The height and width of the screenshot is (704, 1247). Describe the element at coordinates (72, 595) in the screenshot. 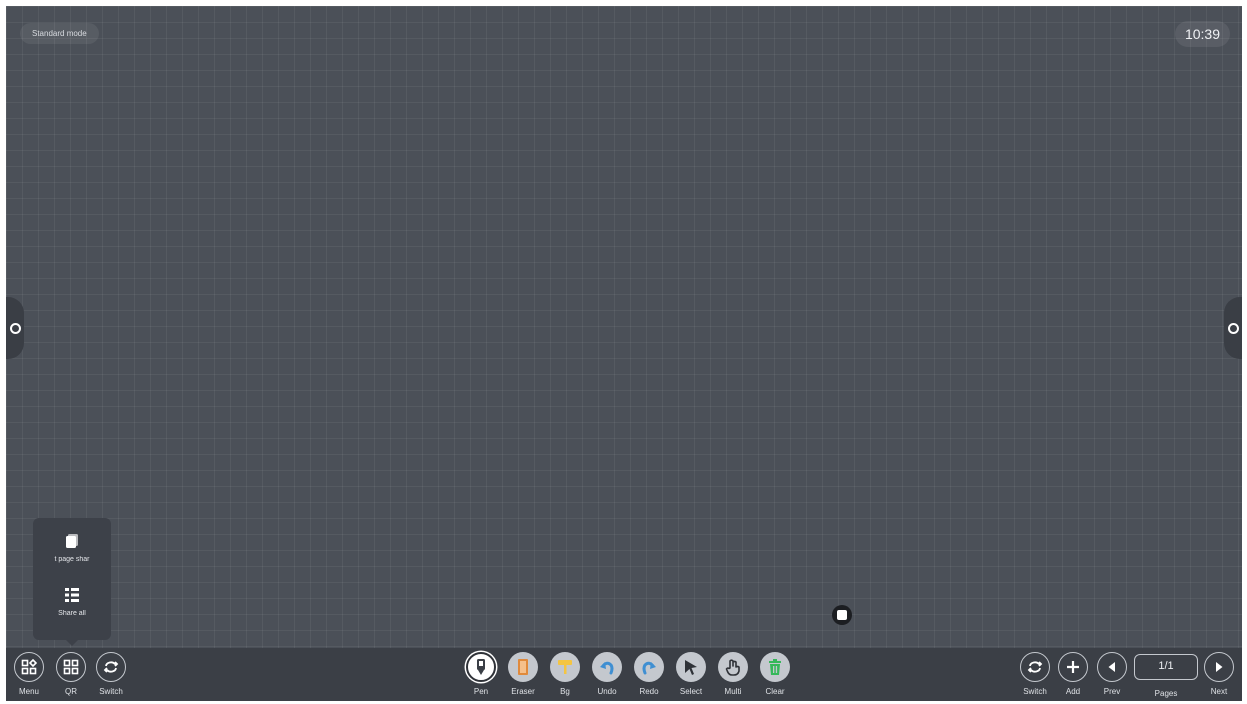

I see `share-all-icon` at that location.